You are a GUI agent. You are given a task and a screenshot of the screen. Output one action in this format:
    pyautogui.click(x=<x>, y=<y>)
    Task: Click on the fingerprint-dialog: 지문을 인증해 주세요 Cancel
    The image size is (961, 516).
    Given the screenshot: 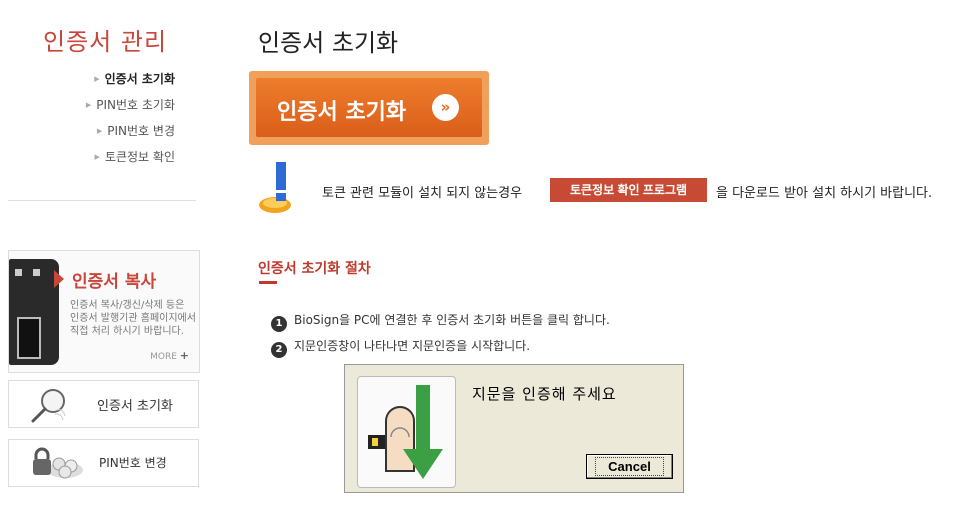 What is the action you would take?
    pyautogui.click(x=514, y=428)
    